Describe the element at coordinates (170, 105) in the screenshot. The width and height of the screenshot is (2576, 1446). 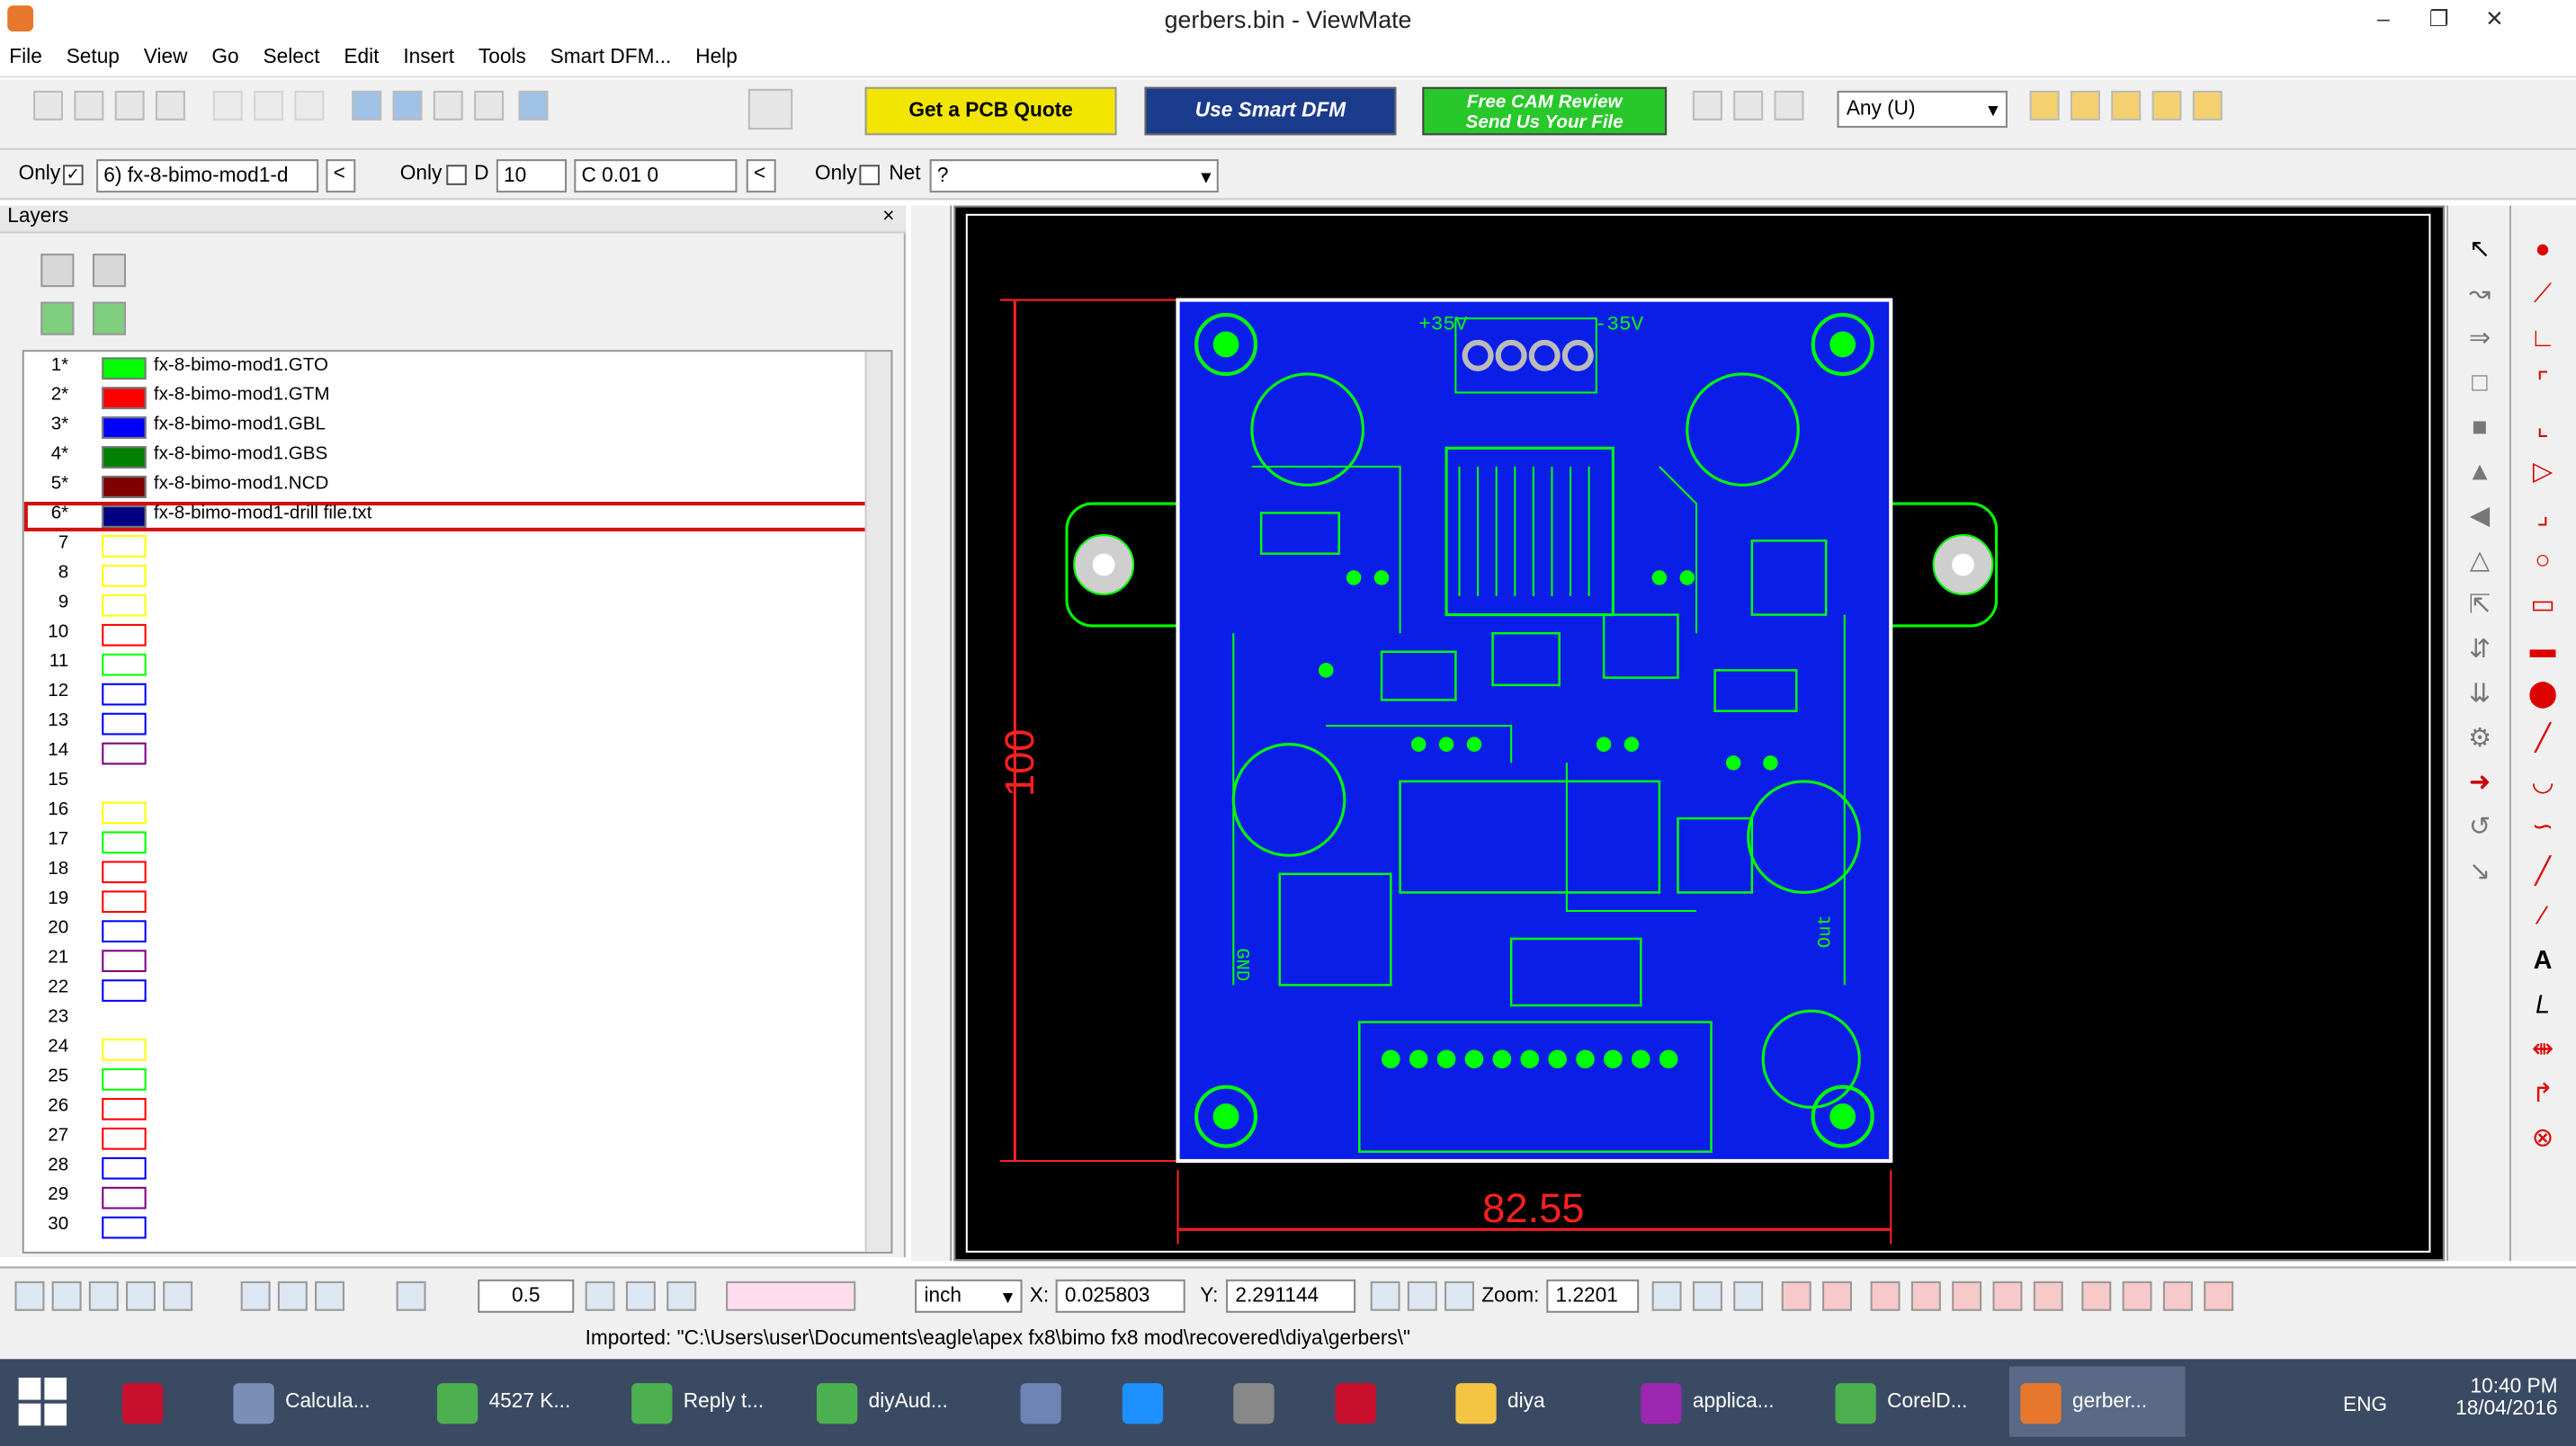
I see `print-icon` at that location.